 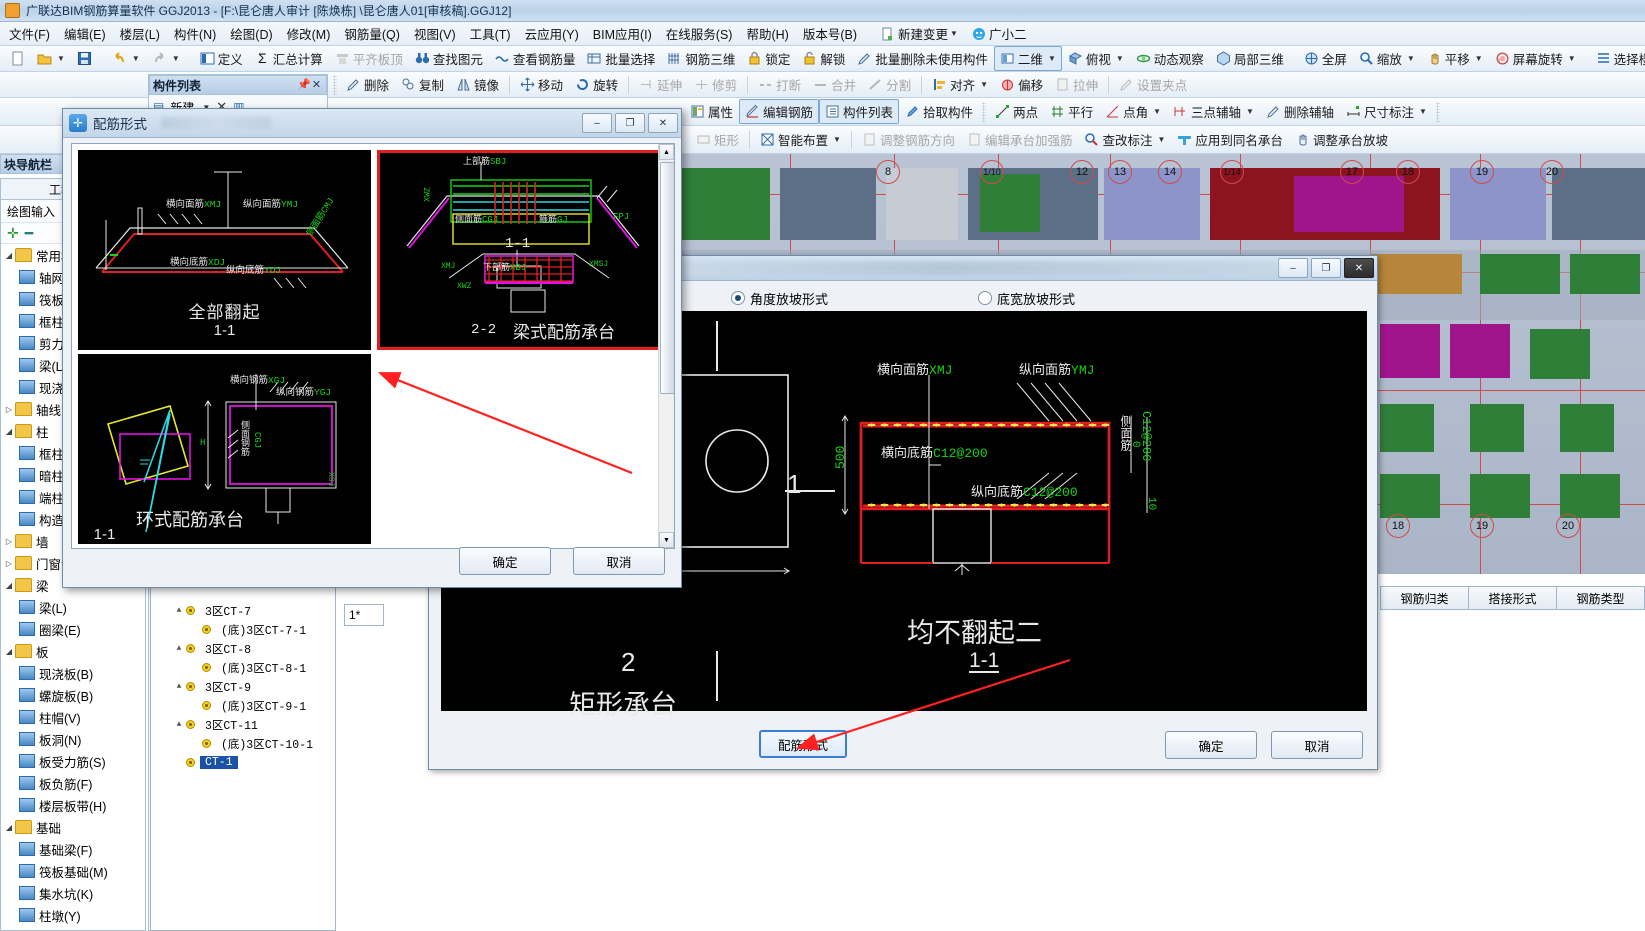 What do you see at coordinates (922, 58) in the screenshot?
I see `batch-delete-unused-button: 批量删除未使用构件` at bounding box center [922, 58].